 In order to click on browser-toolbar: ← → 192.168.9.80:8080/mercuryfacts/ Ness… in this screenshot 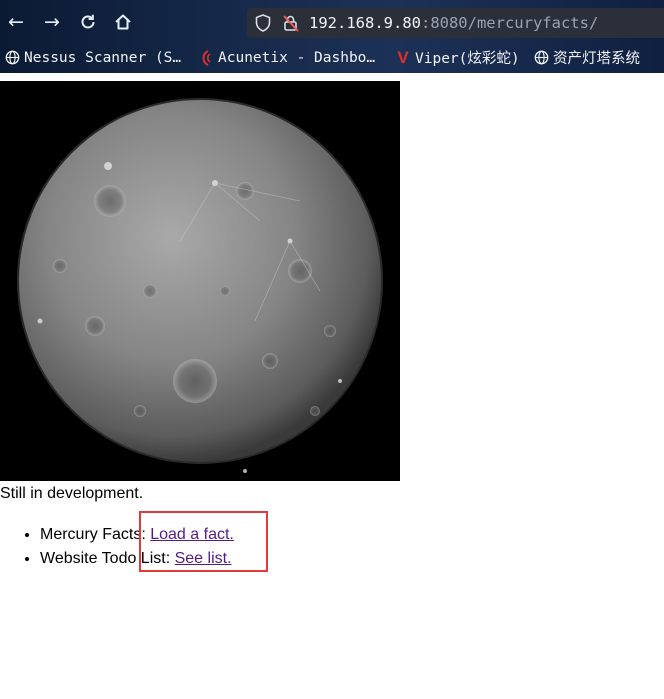, I will do `click(332, 36)`.